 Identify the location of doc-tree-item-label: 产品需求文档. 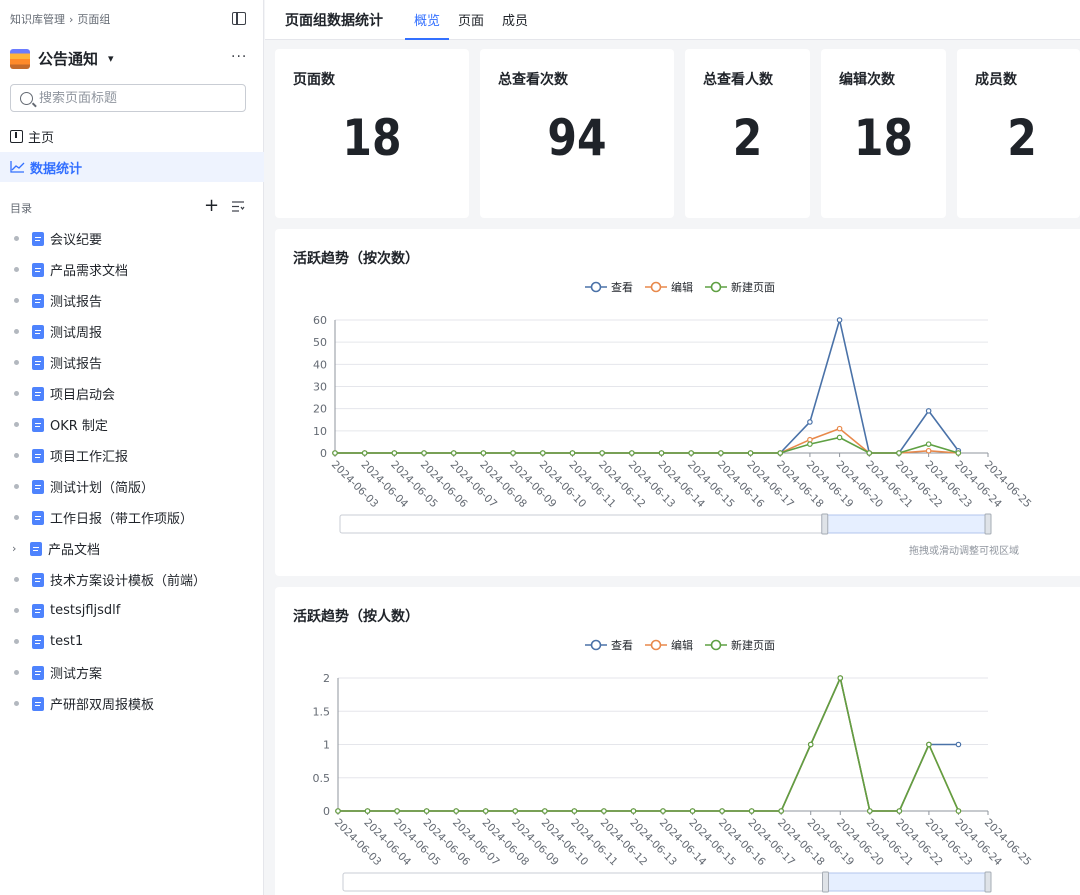
(89, 271).